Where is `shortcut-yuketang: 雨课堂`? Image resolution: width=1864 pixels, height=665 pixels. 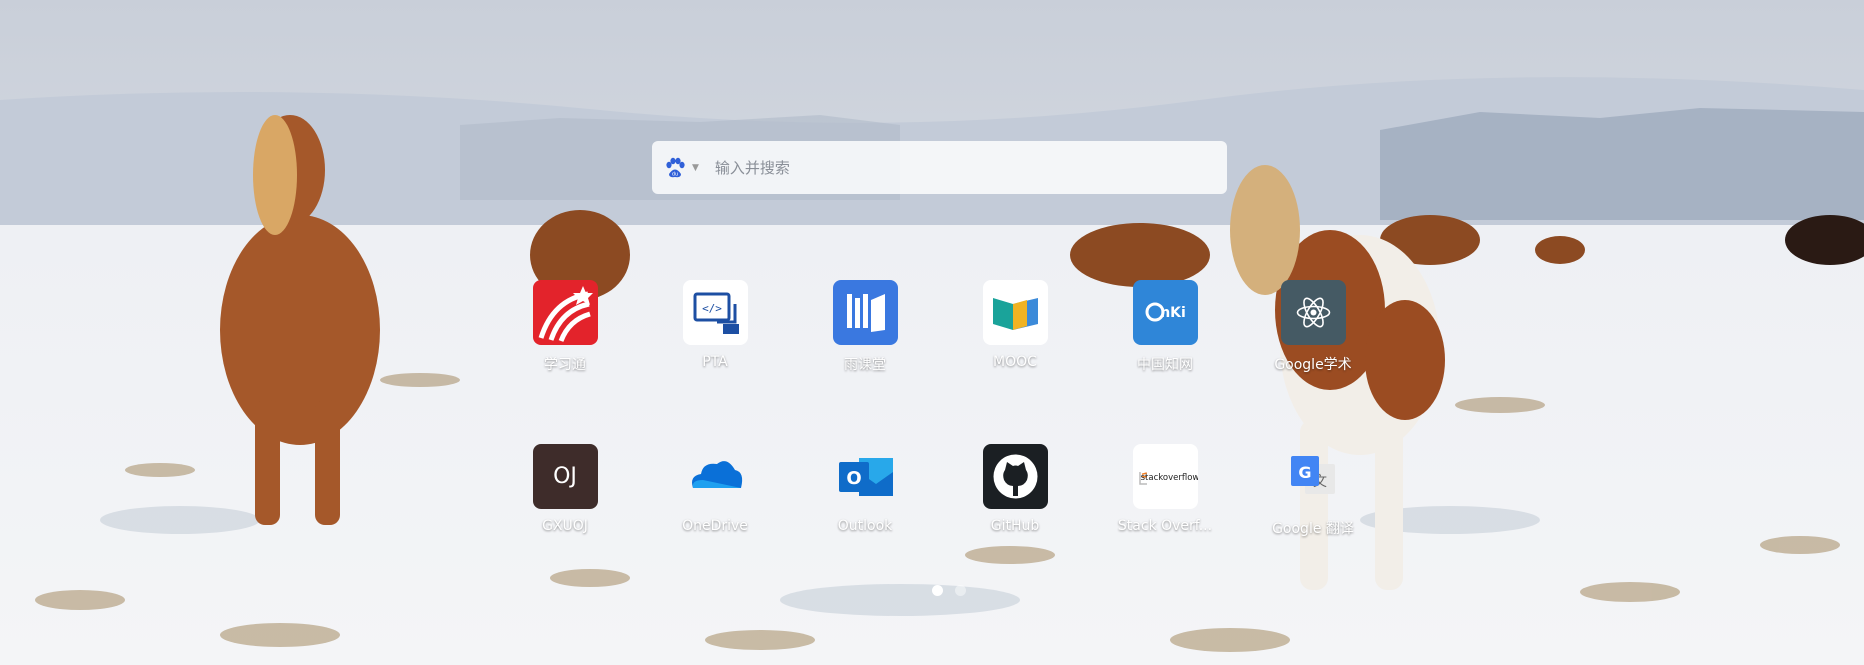 shortcut-yuketang: 雨课堂 is located at coordinates (865, 327).